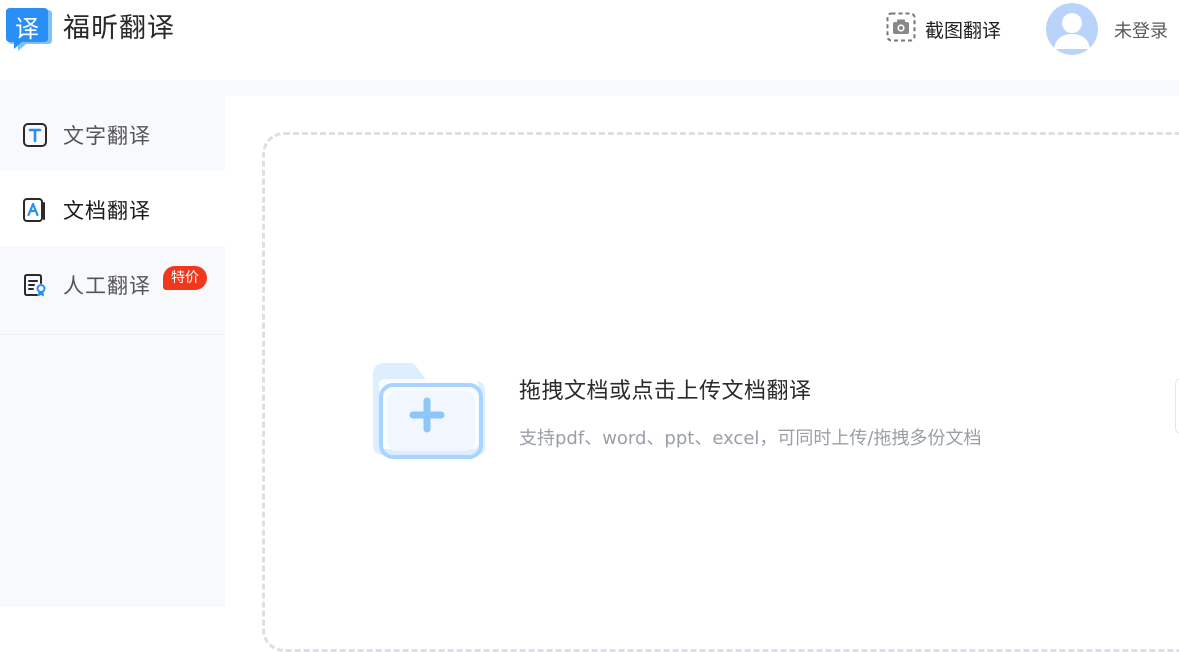  Describe the element at coordinates (107, 286) in the screenshot. I see `sidebar-item-label: 人工翻译` at that location.